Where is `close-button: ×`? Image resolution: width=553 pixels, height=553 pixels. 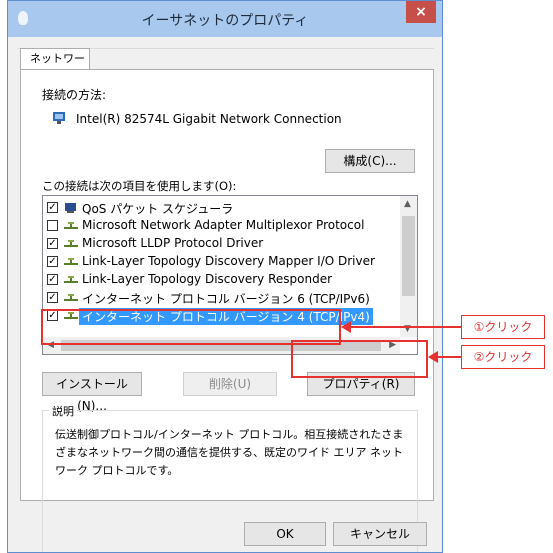
close-button: × is located at coordinates (421, 12).